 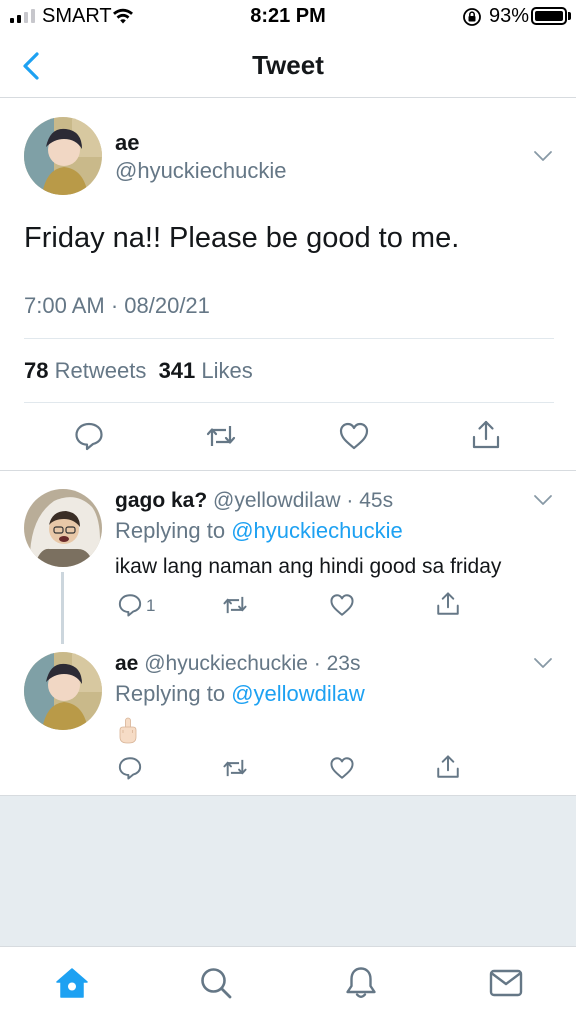 I want to click on tab-search, so click(x=216, y=983).